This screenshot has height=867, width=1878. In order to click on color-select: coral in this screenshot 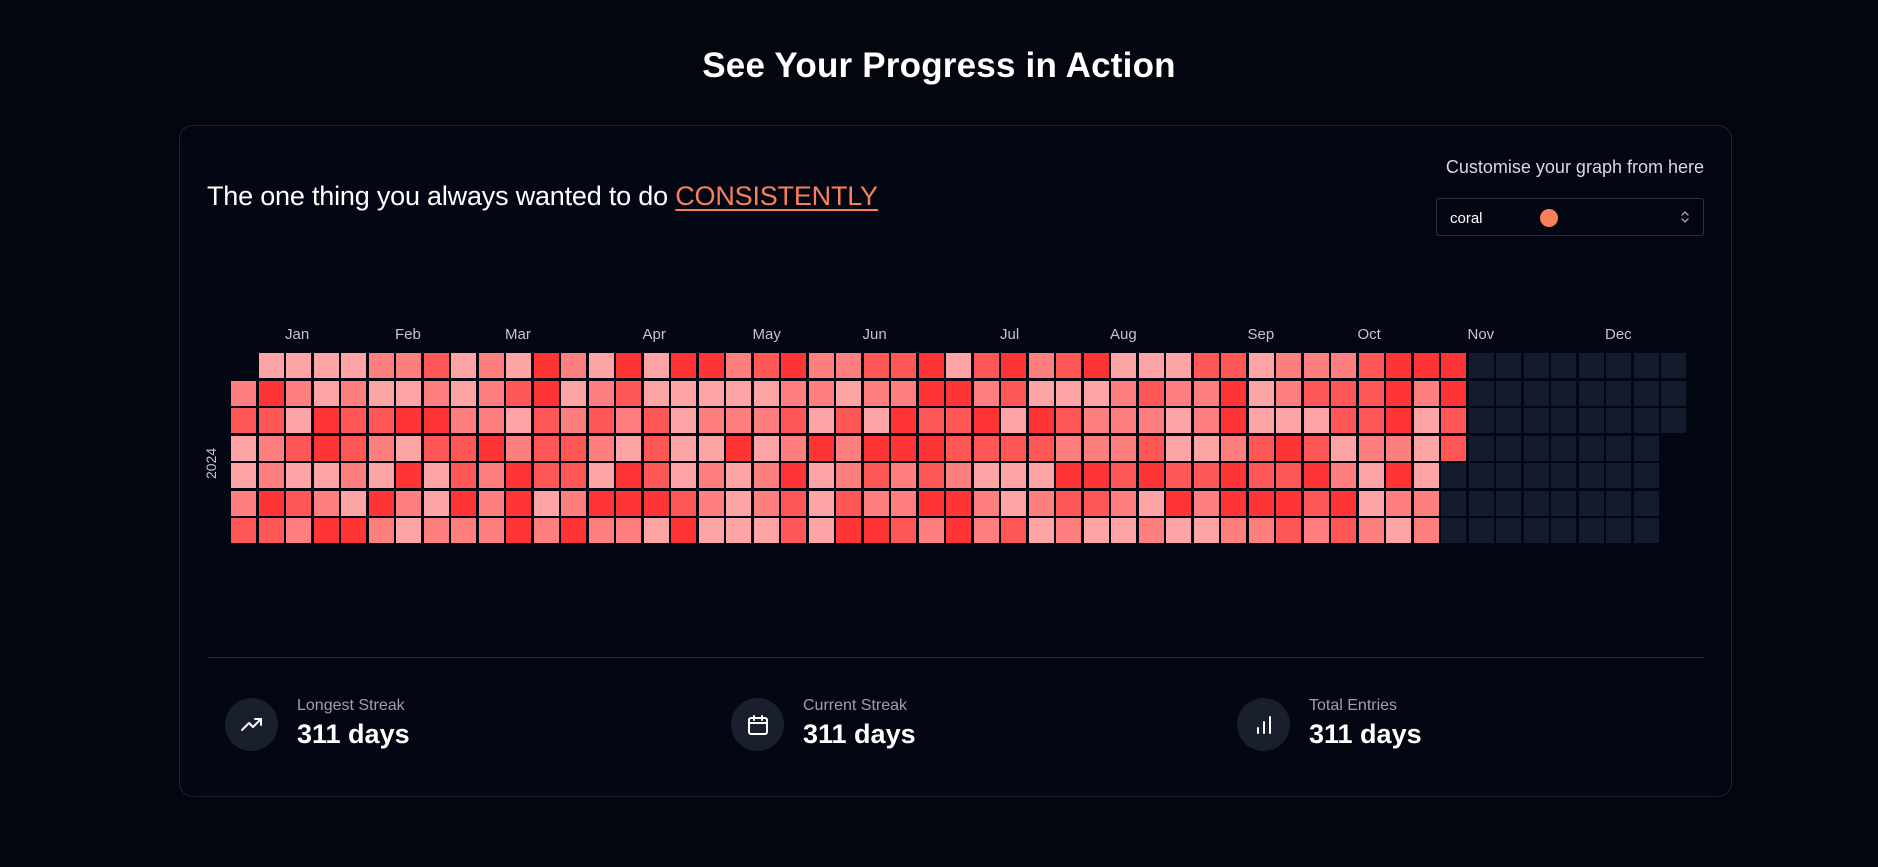, I will do `click(1570, 217)`.